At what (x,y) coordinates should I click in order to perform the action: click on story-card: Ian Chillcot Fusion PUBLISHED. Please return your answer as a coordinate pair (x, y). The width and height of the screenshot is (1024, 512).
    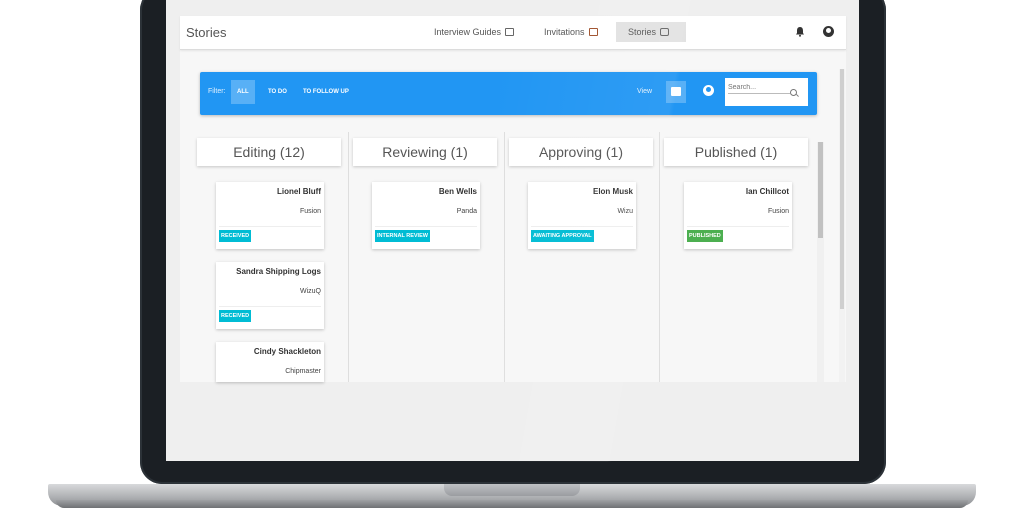
    Looking at the image, I should click on (738, 215).